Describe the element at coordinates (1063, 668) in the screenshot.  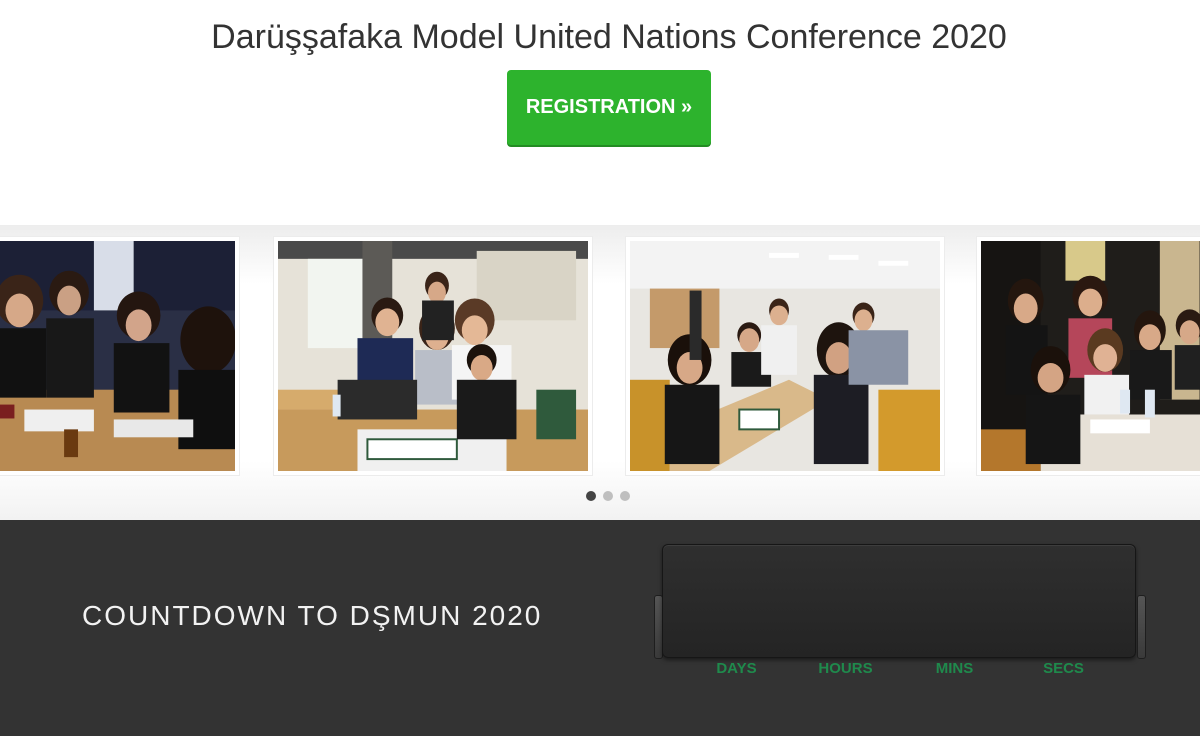
I see `secs-label: SECS` at that location.